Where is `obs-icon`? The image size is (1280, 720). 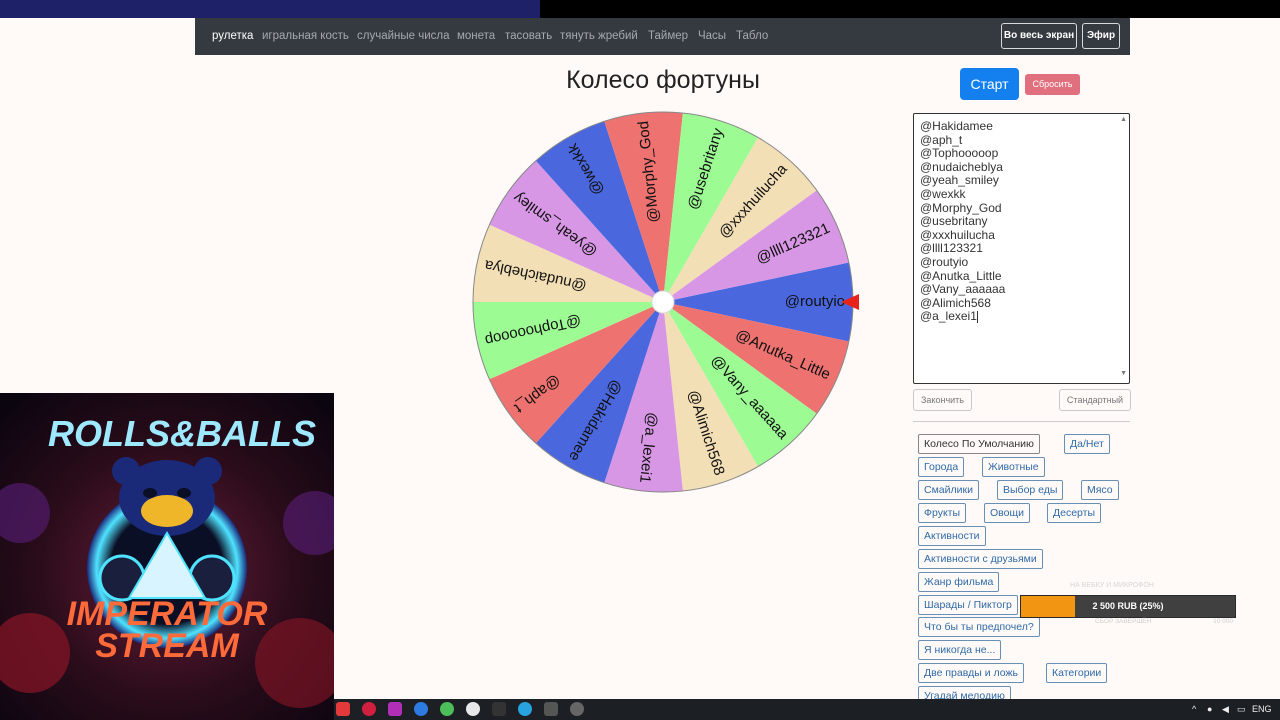 obs-icon is located at coordinates (577, 709).